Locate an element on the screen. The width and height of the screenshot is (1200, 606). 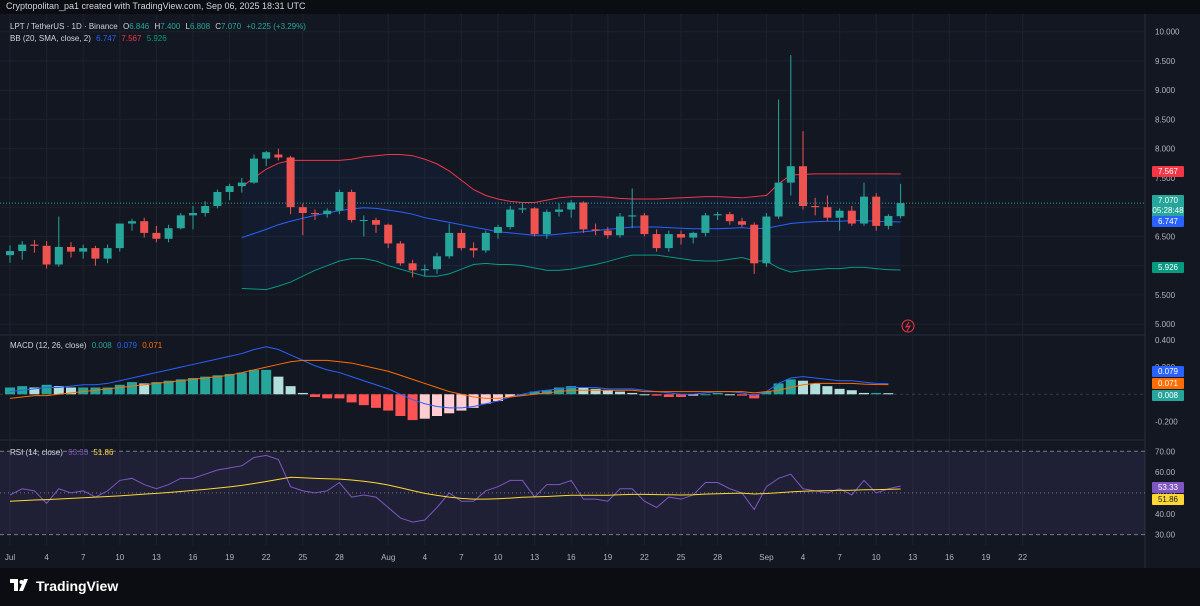
bb-legend: BB (20, SMA, close, 2) 6.747 7.567 5.926 is located at coordinates (90, 38).